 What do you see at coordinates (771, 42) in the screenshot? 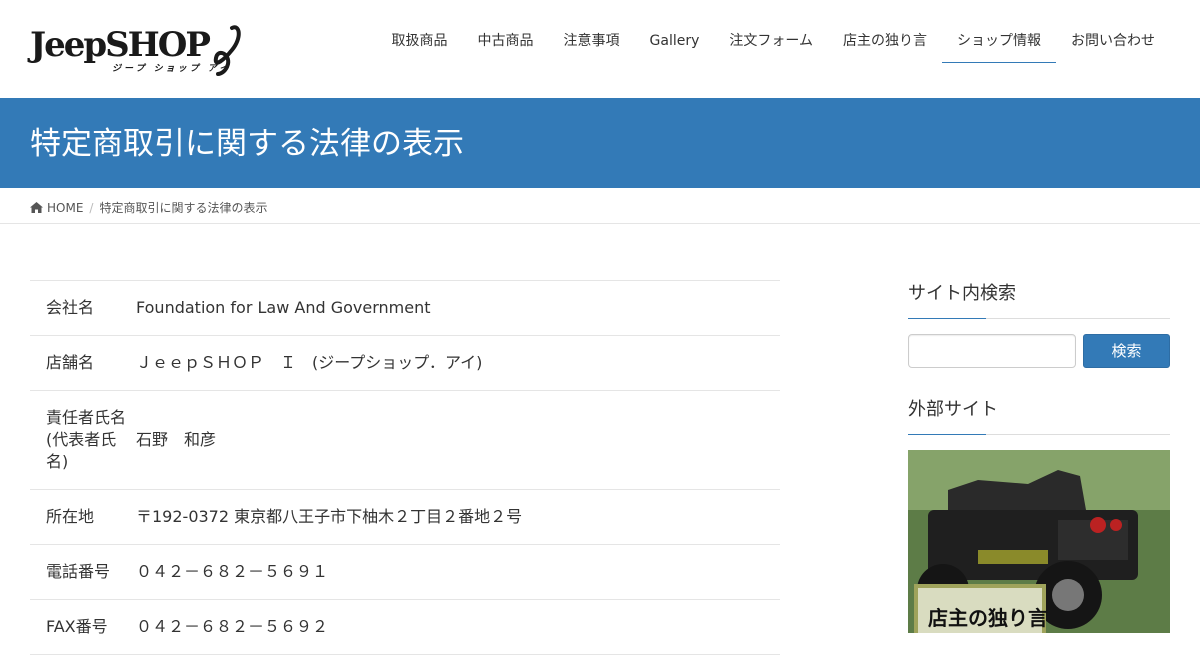
I see `nav-item-order-form: 注文フォーム` at bounding box center [771, 42].